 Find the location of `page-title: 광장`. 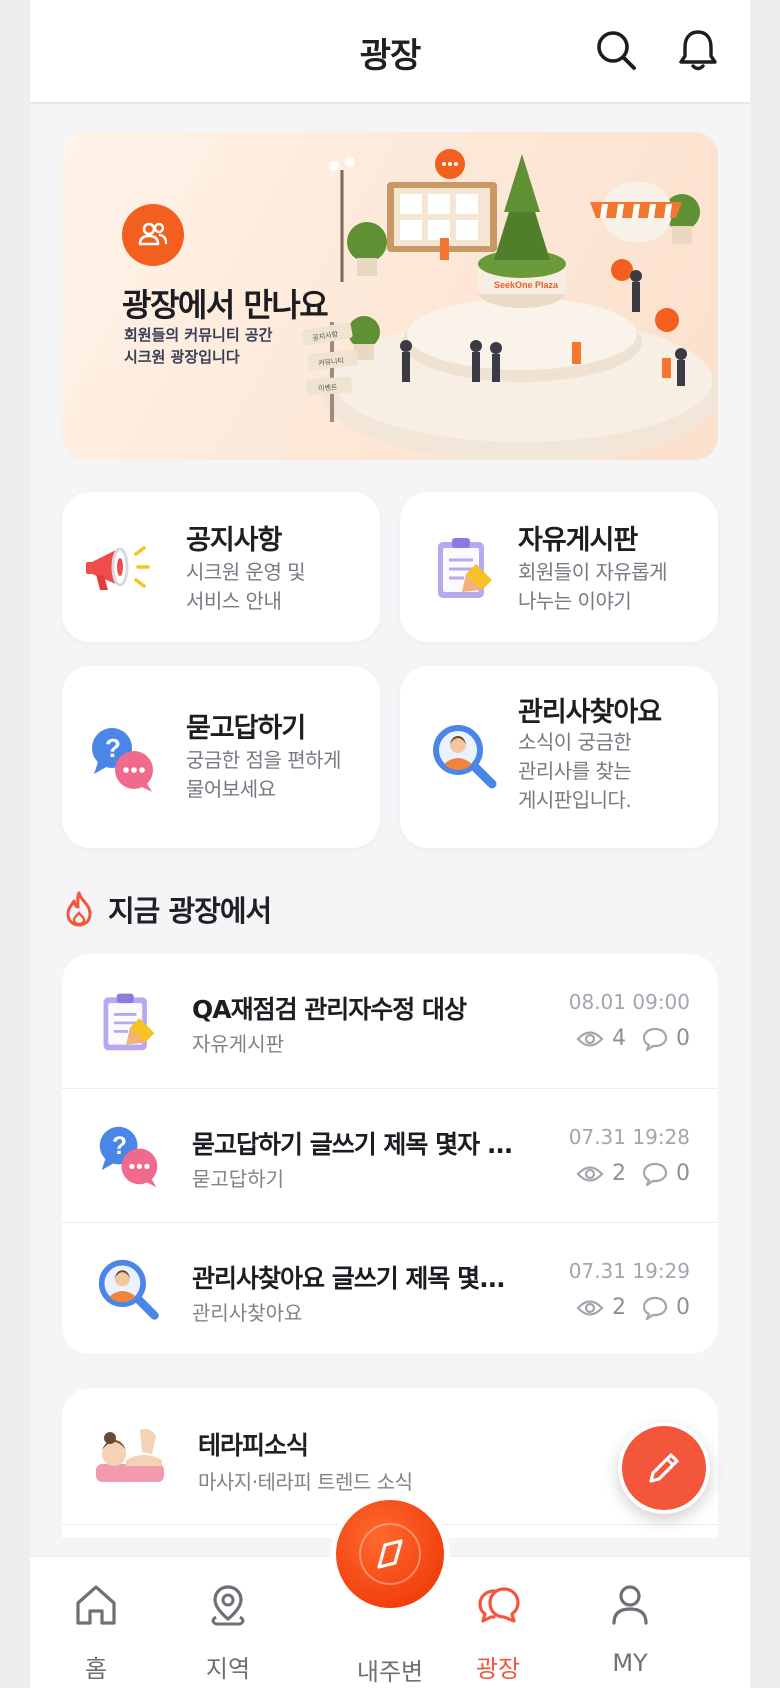

page-title: 광장 is located at coordinates (390, 56).